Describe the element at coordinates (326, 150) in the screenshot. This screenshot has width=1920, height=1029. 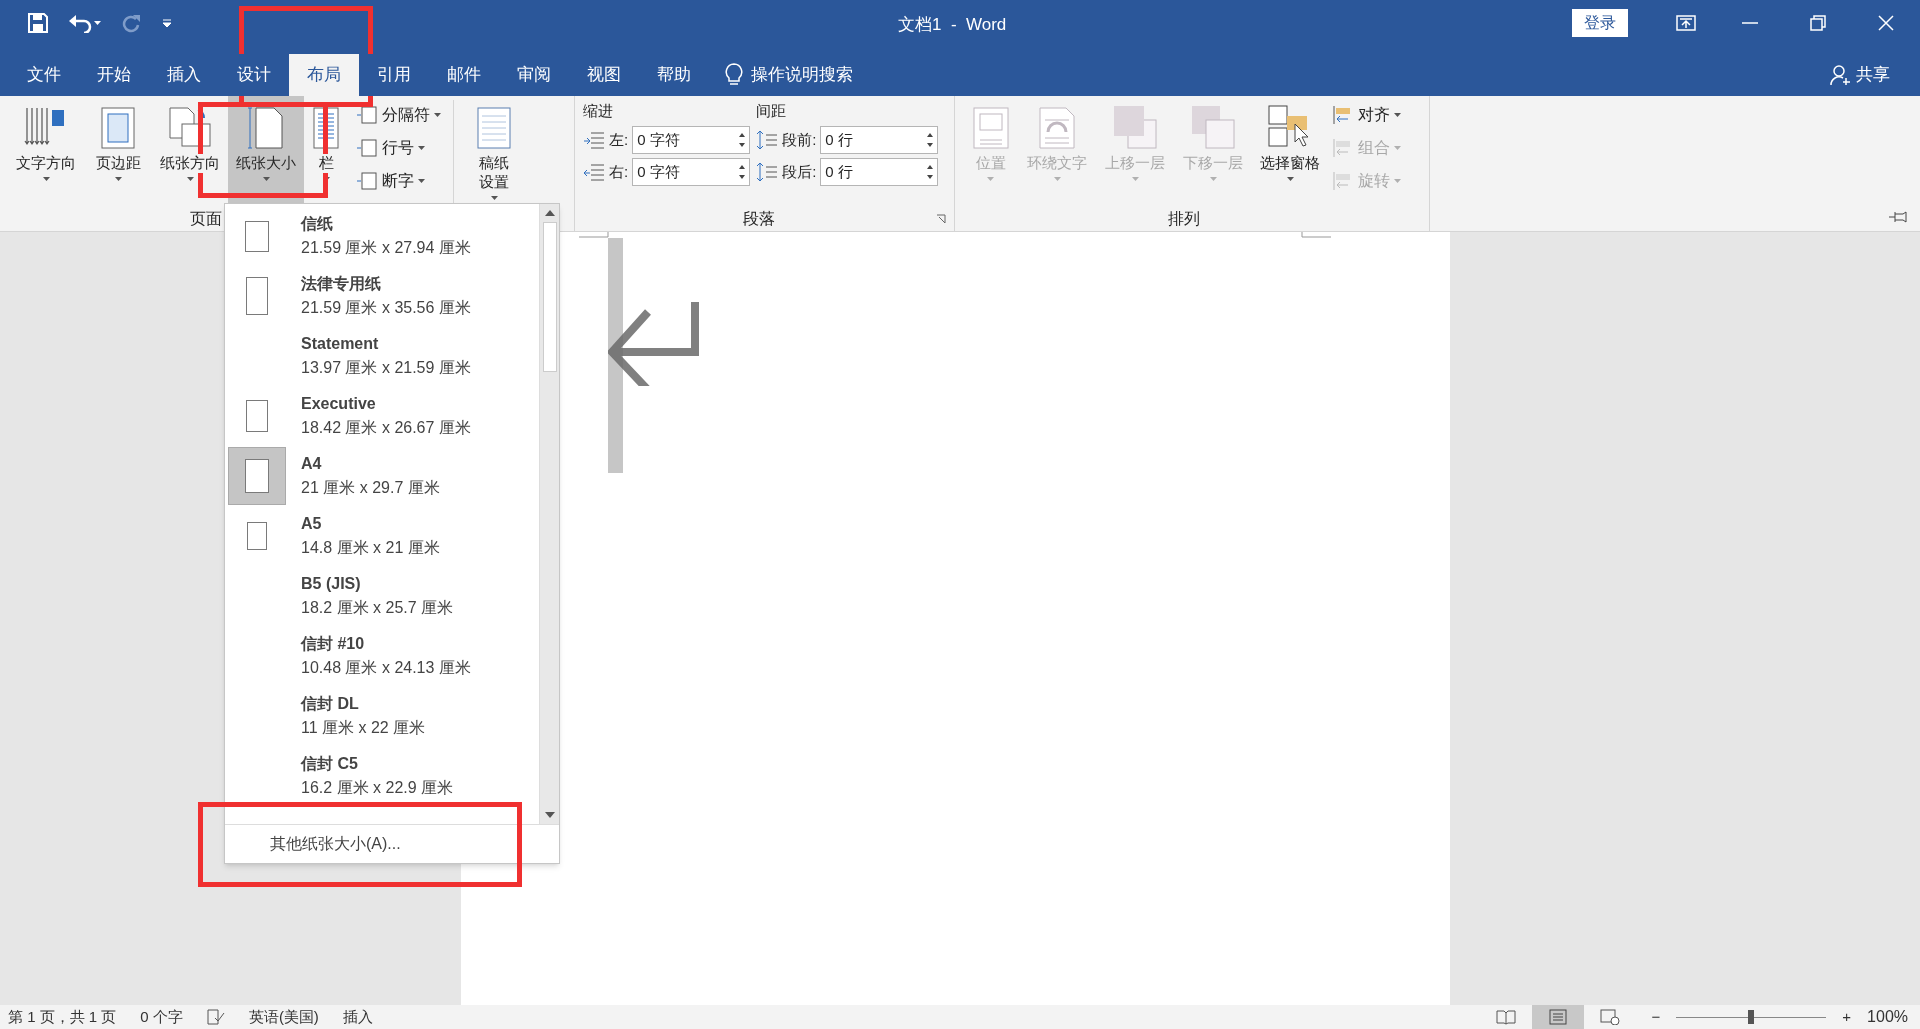
I see `ribbon-button: 栏` at that location.